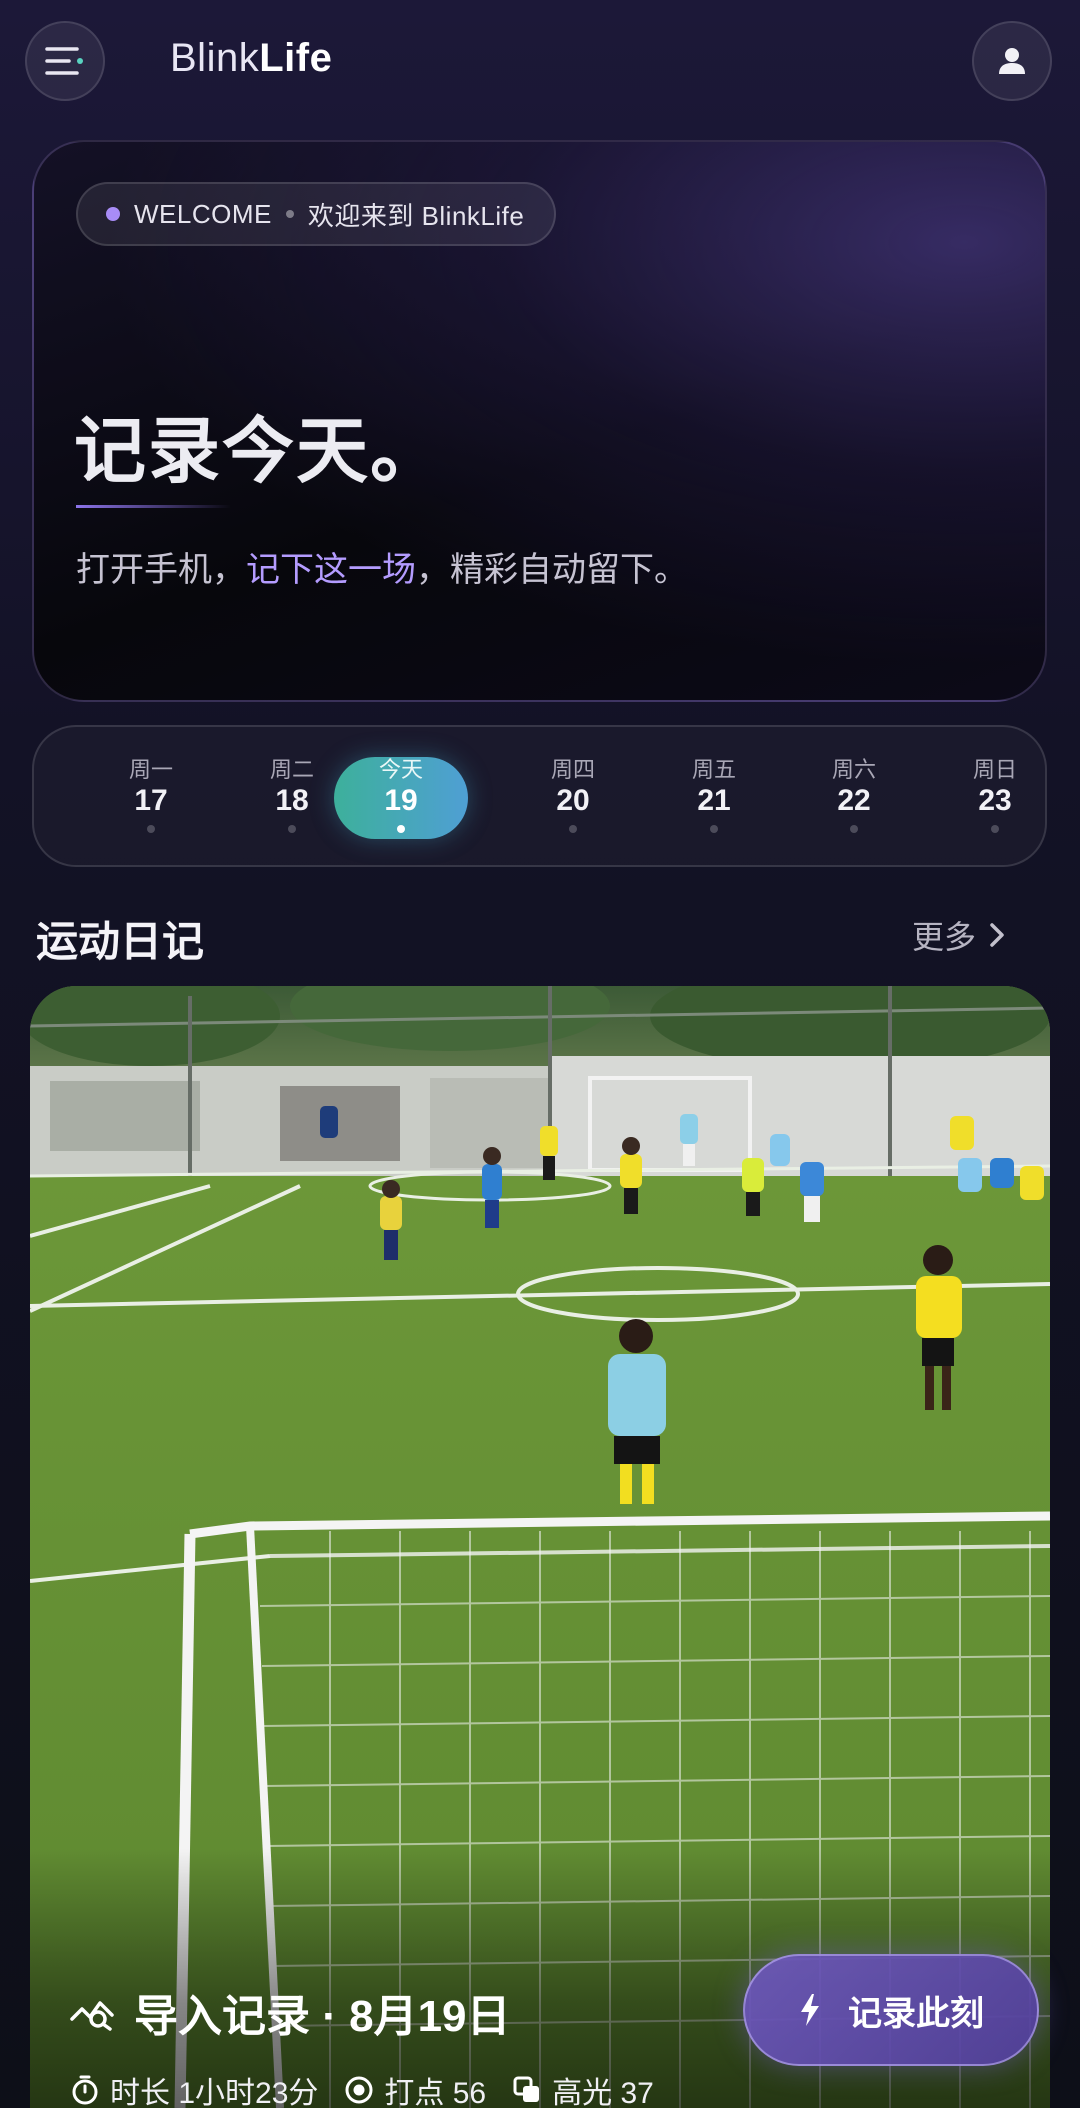  I want to click on menu-icon, so click(64, 61).